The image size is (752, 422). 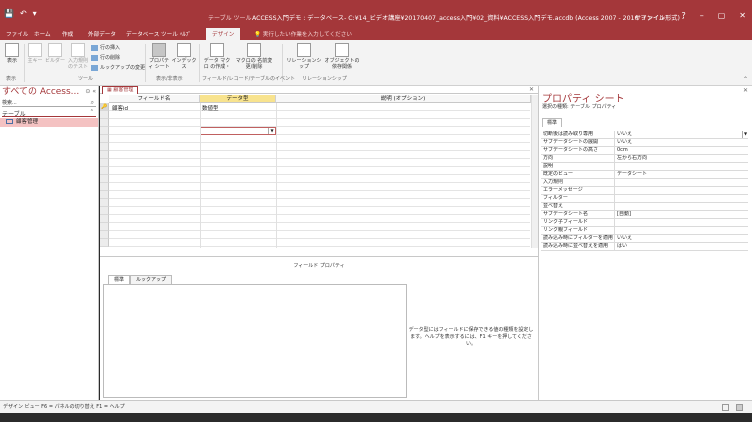 What do you see at coordinates (702, 15) in the screenshot?
I see `minimize-button: –` at bounding box center [702, 15].